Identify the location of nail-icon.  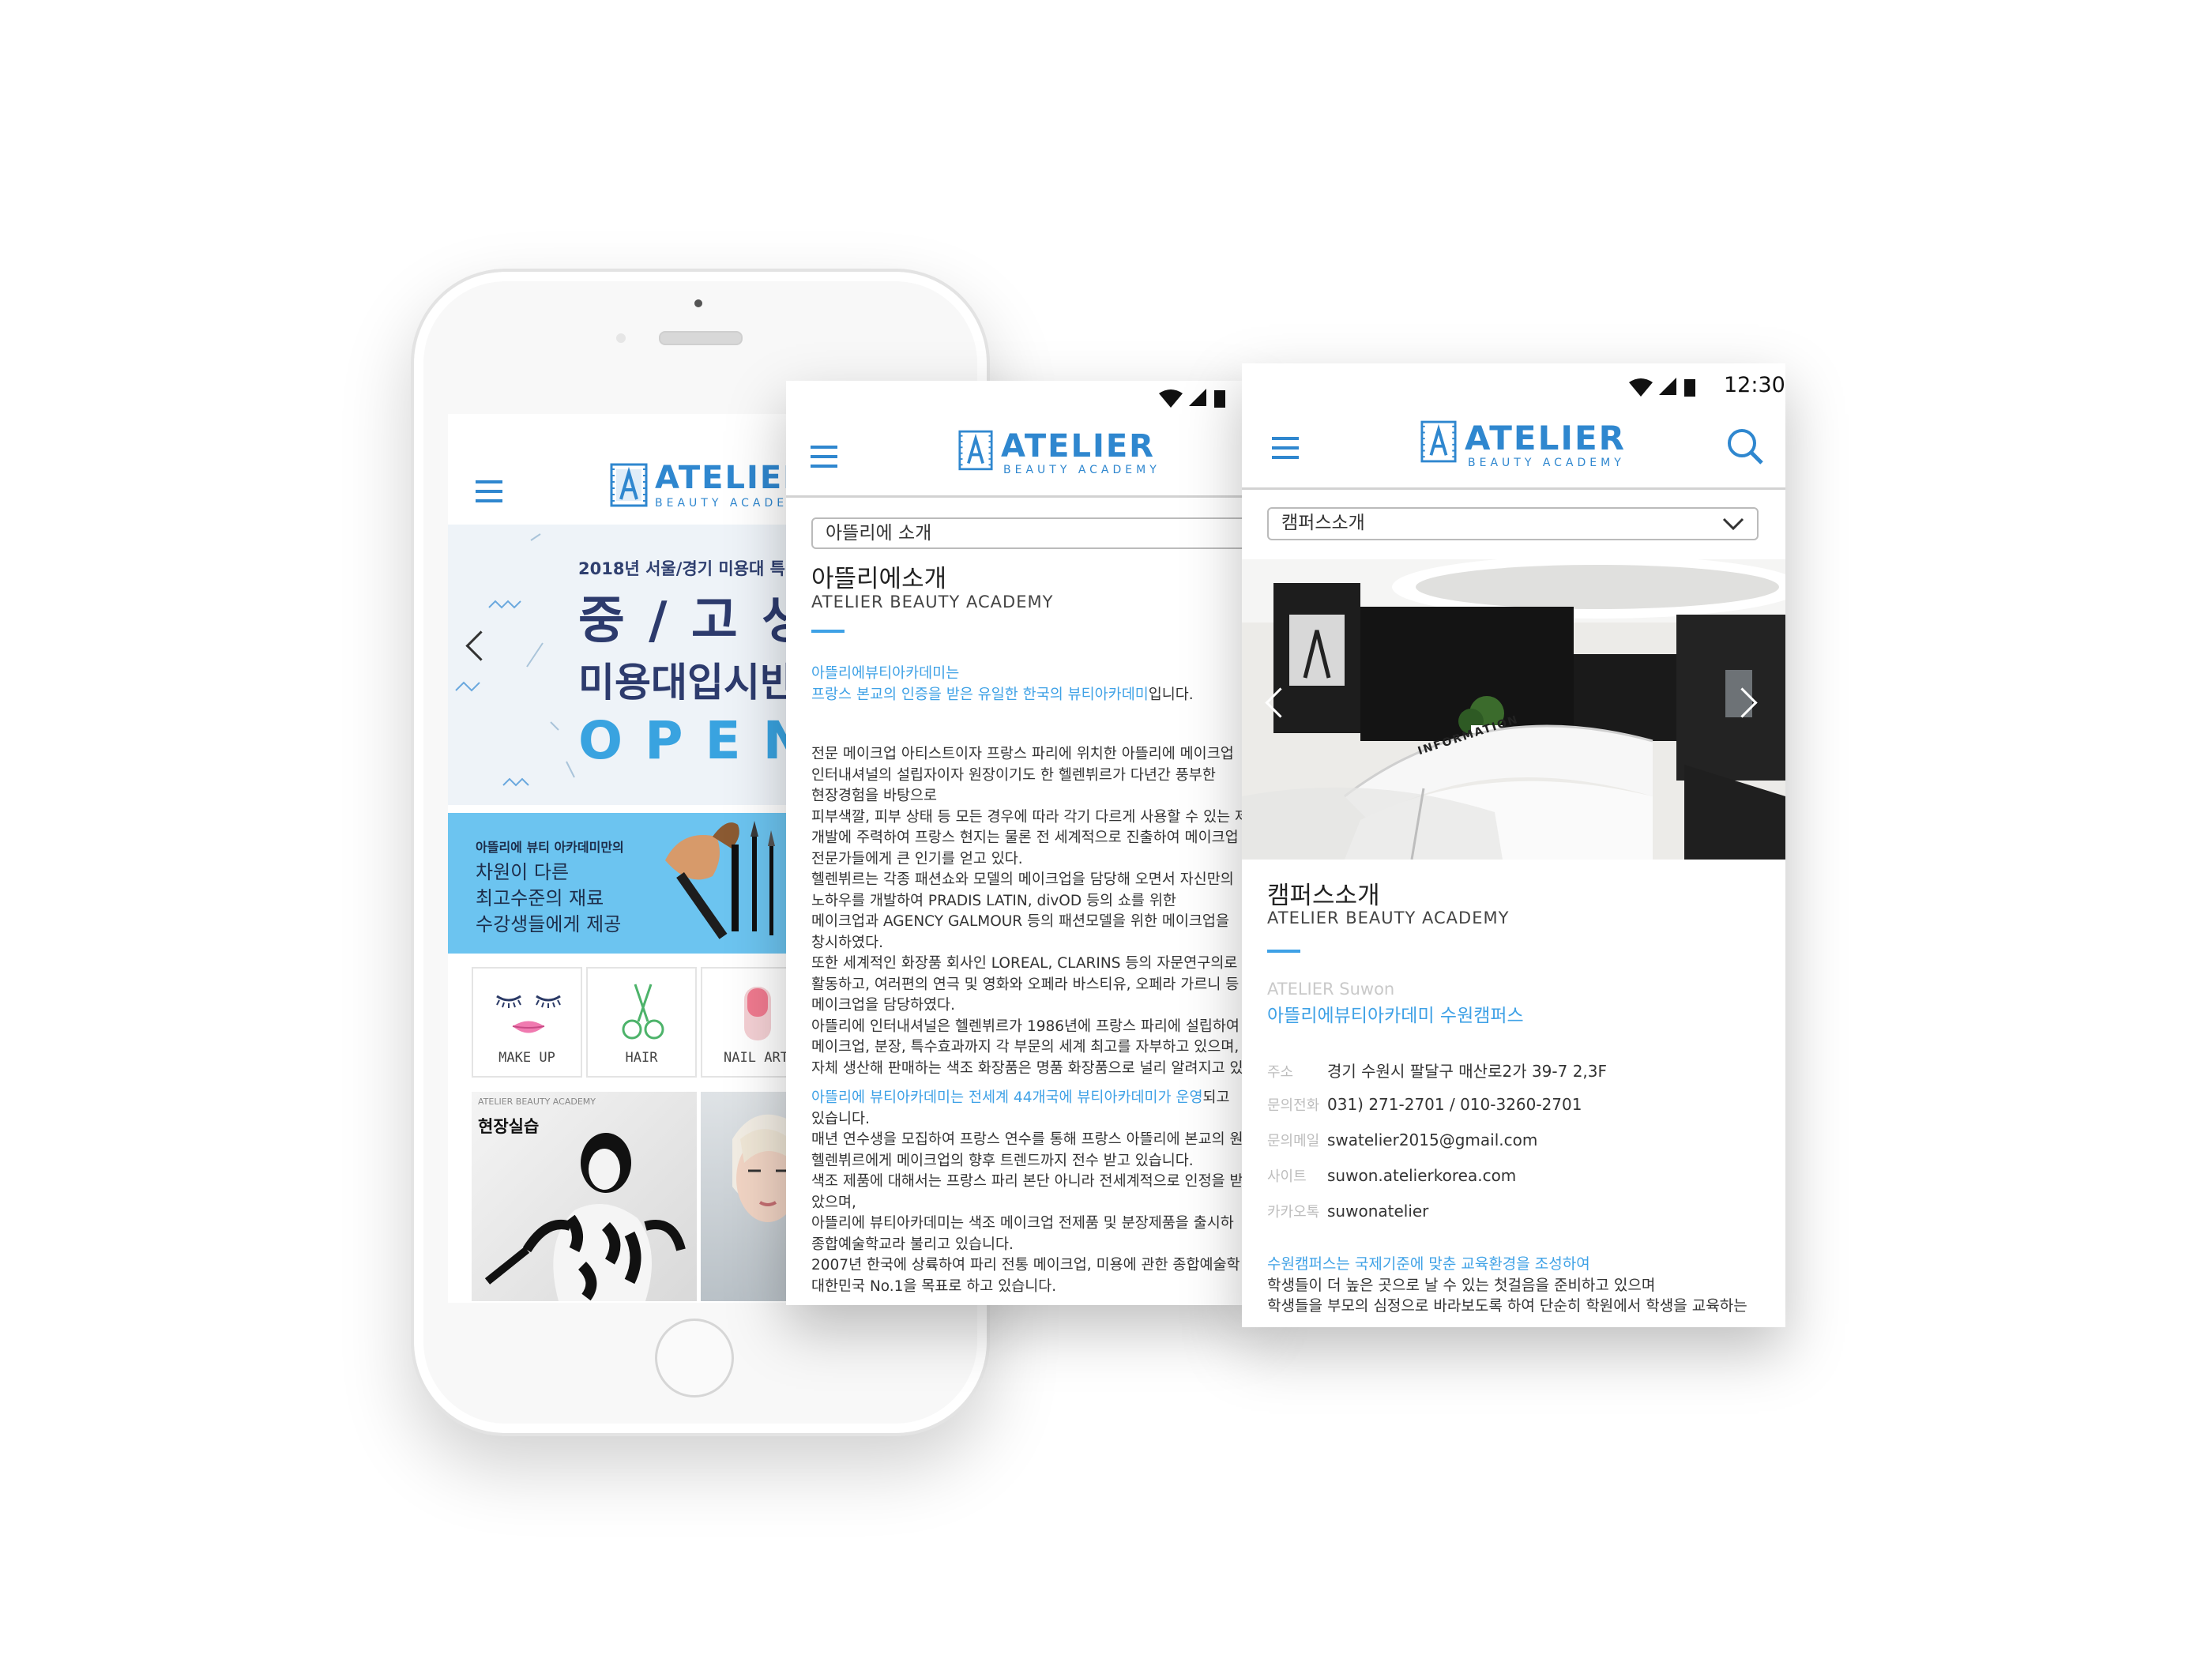
(757, 1014).